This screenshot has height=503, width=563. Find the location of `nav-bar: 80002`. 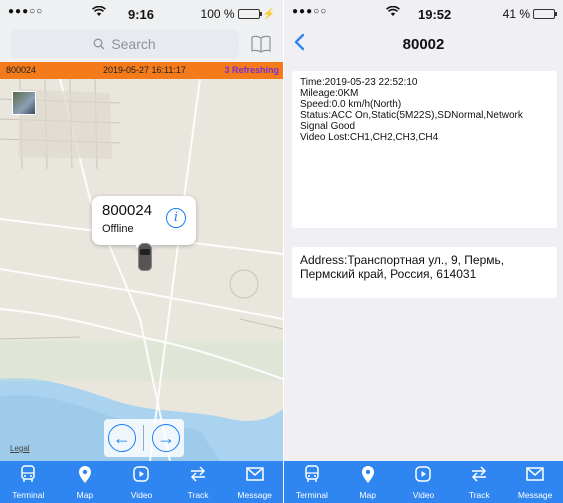

nav-bar: 80002 is located at coordinates (423, 44).